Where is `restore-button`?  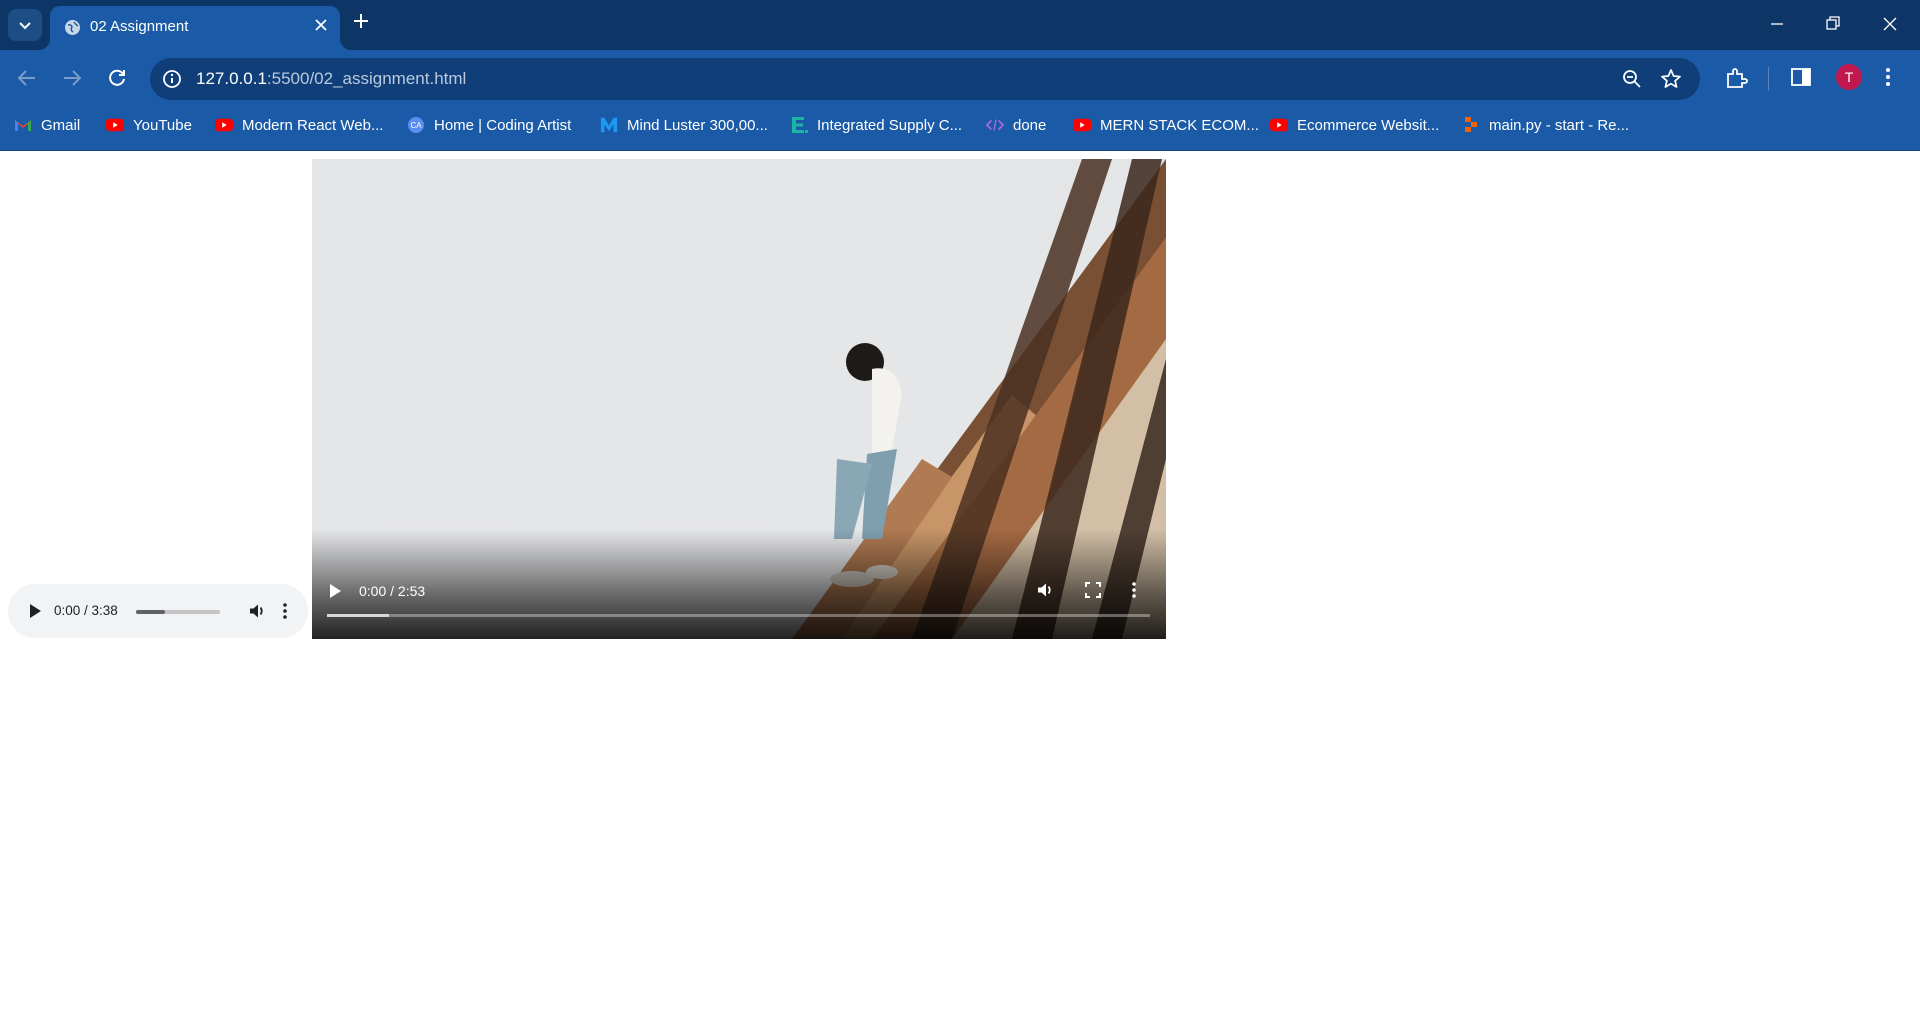 restore-button is located at coordinates (1833, 26).